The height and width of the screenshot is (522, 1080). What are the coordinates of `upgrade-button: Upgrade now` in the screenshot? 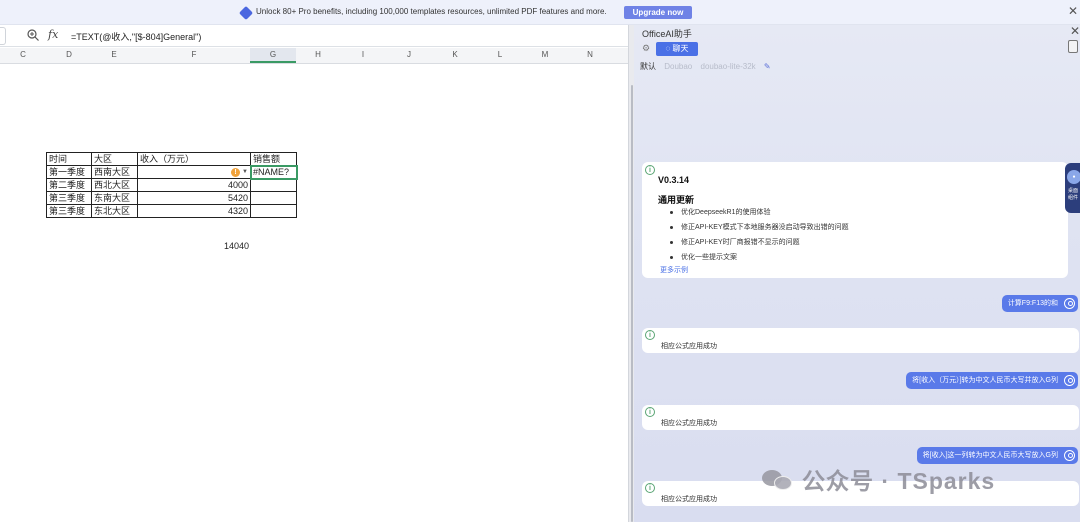 It's located at (658, 12).